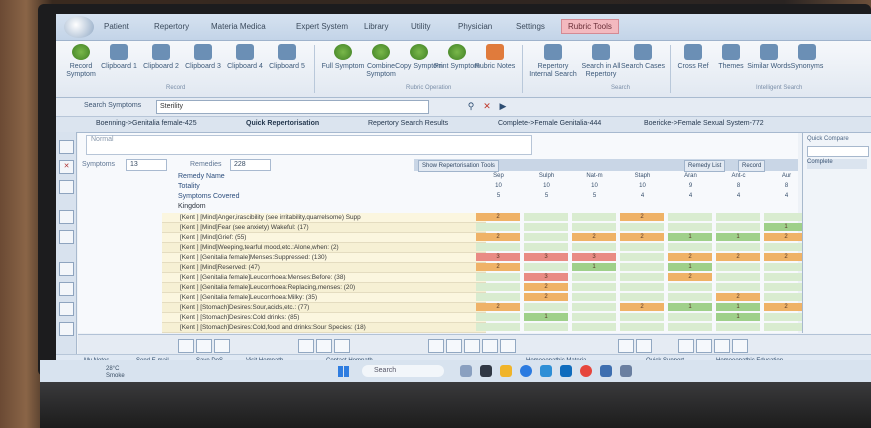  What do you see at coordinates (586, 371) in the screenshot?
I see `chrome-browser-icon` at bounding box center [586, 371].